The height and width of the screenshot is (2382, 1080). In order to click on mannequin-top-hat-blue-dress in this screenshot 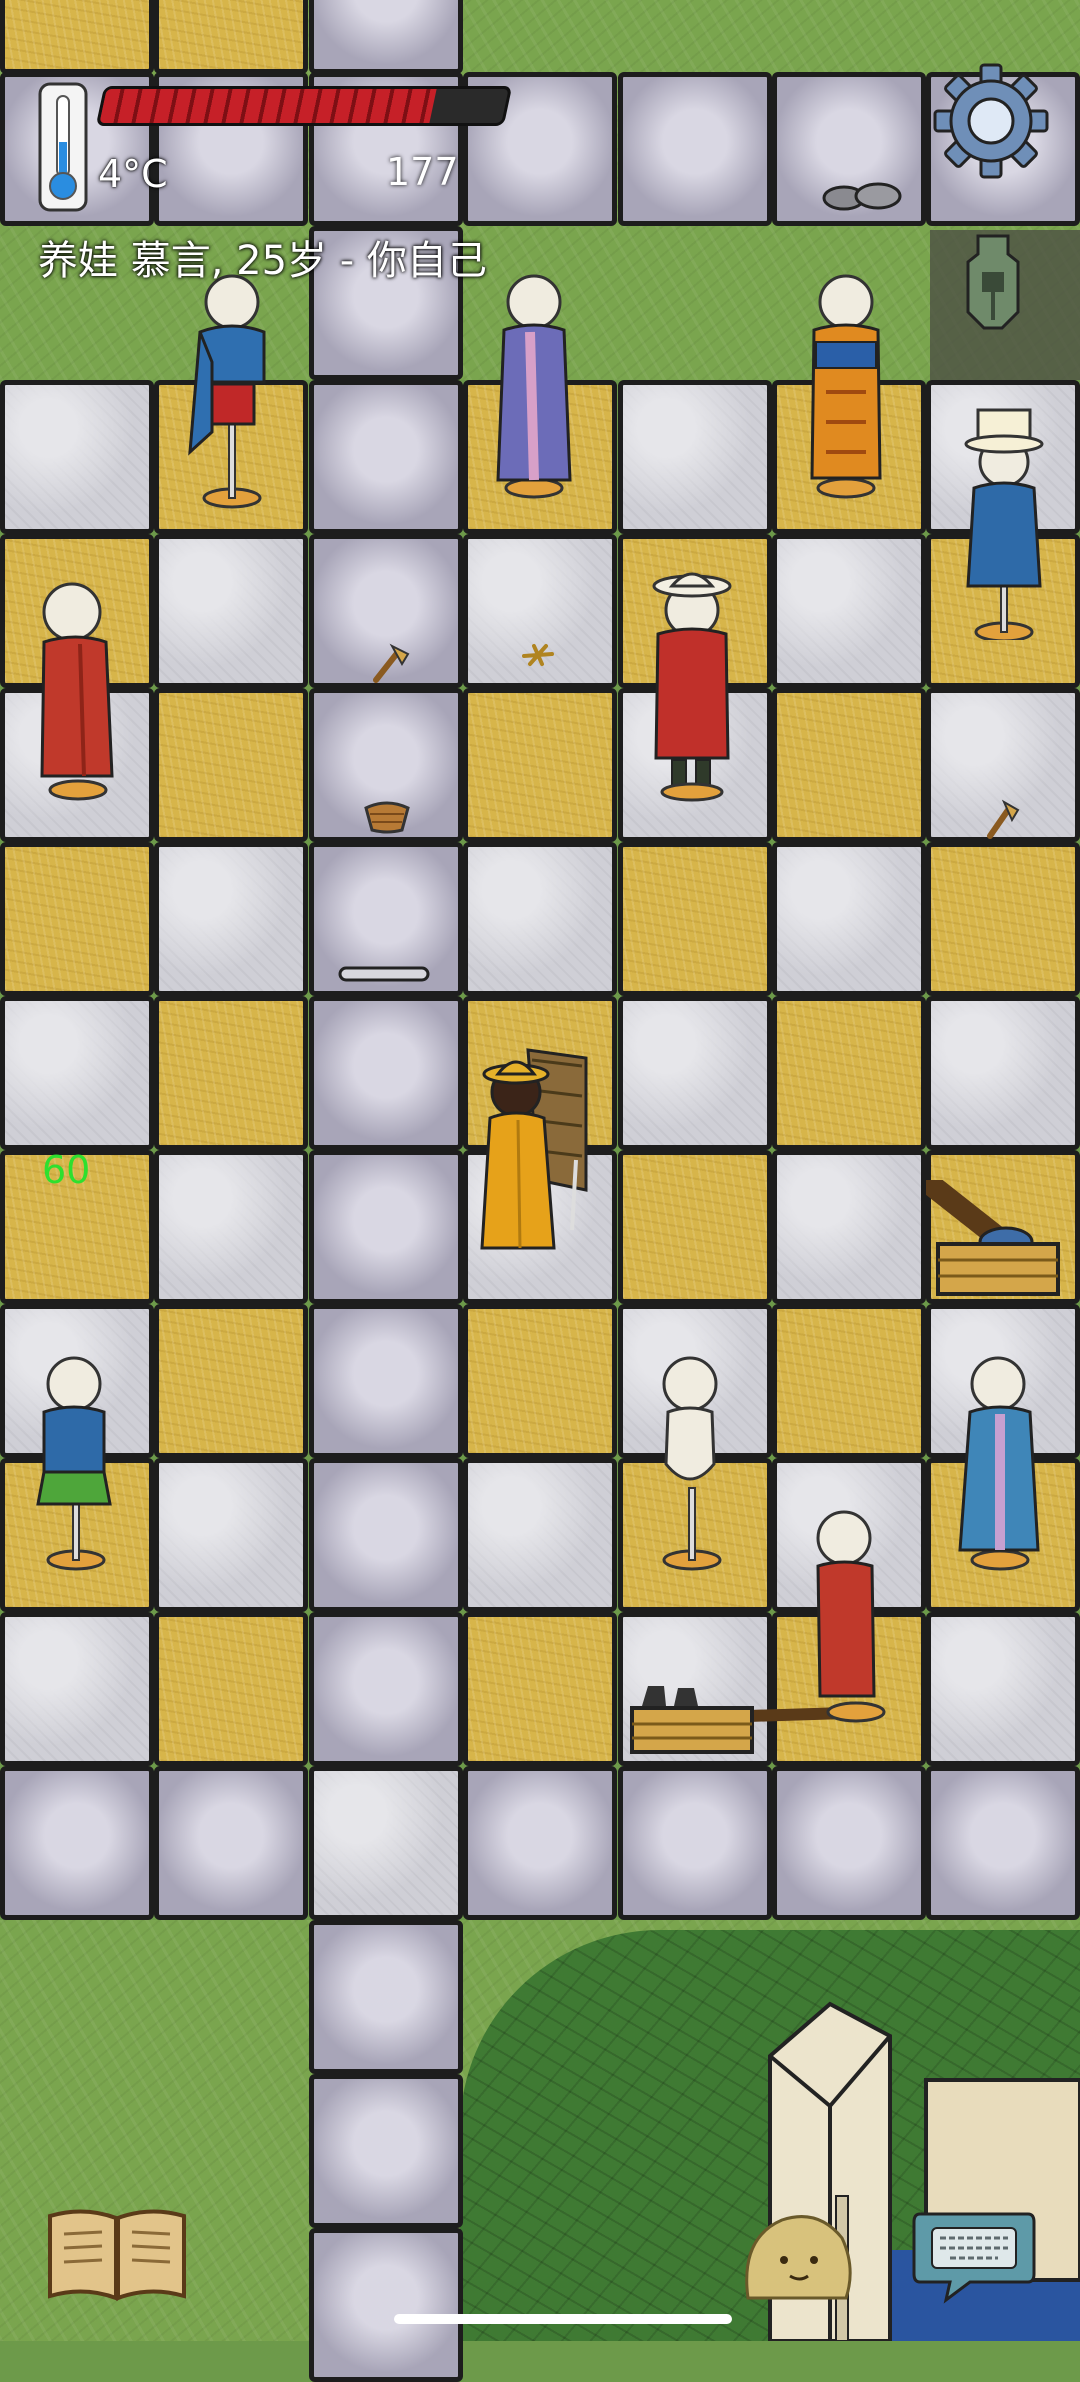, I will do `click(1004, 520)`.